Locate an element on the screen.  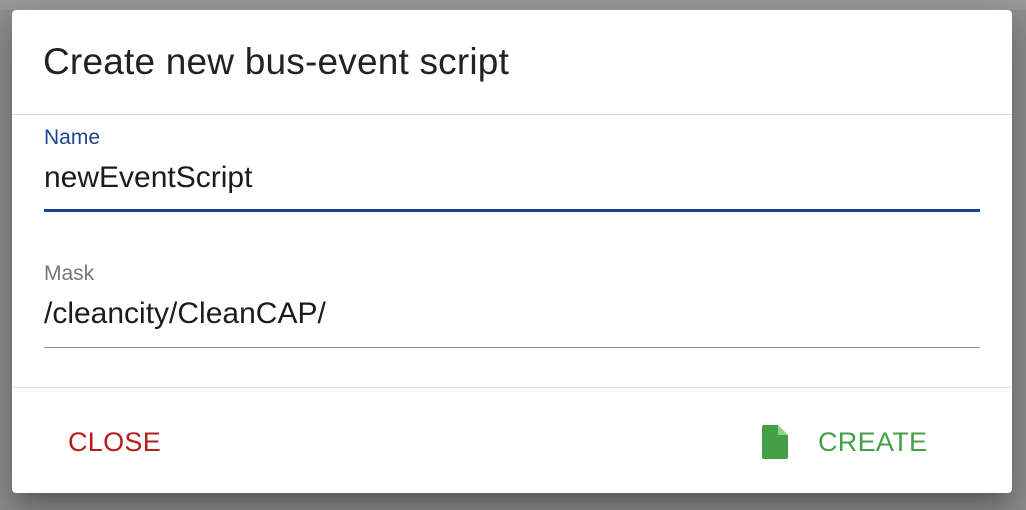
dialog-title: Create new bus-event script is located at coordinates (276, 61).